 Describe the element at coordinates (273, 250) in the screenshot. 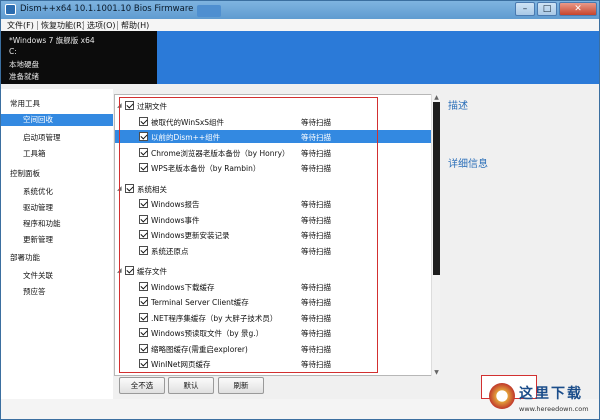

I see `tree-item: 系统还原点 等待扫描` at that location.